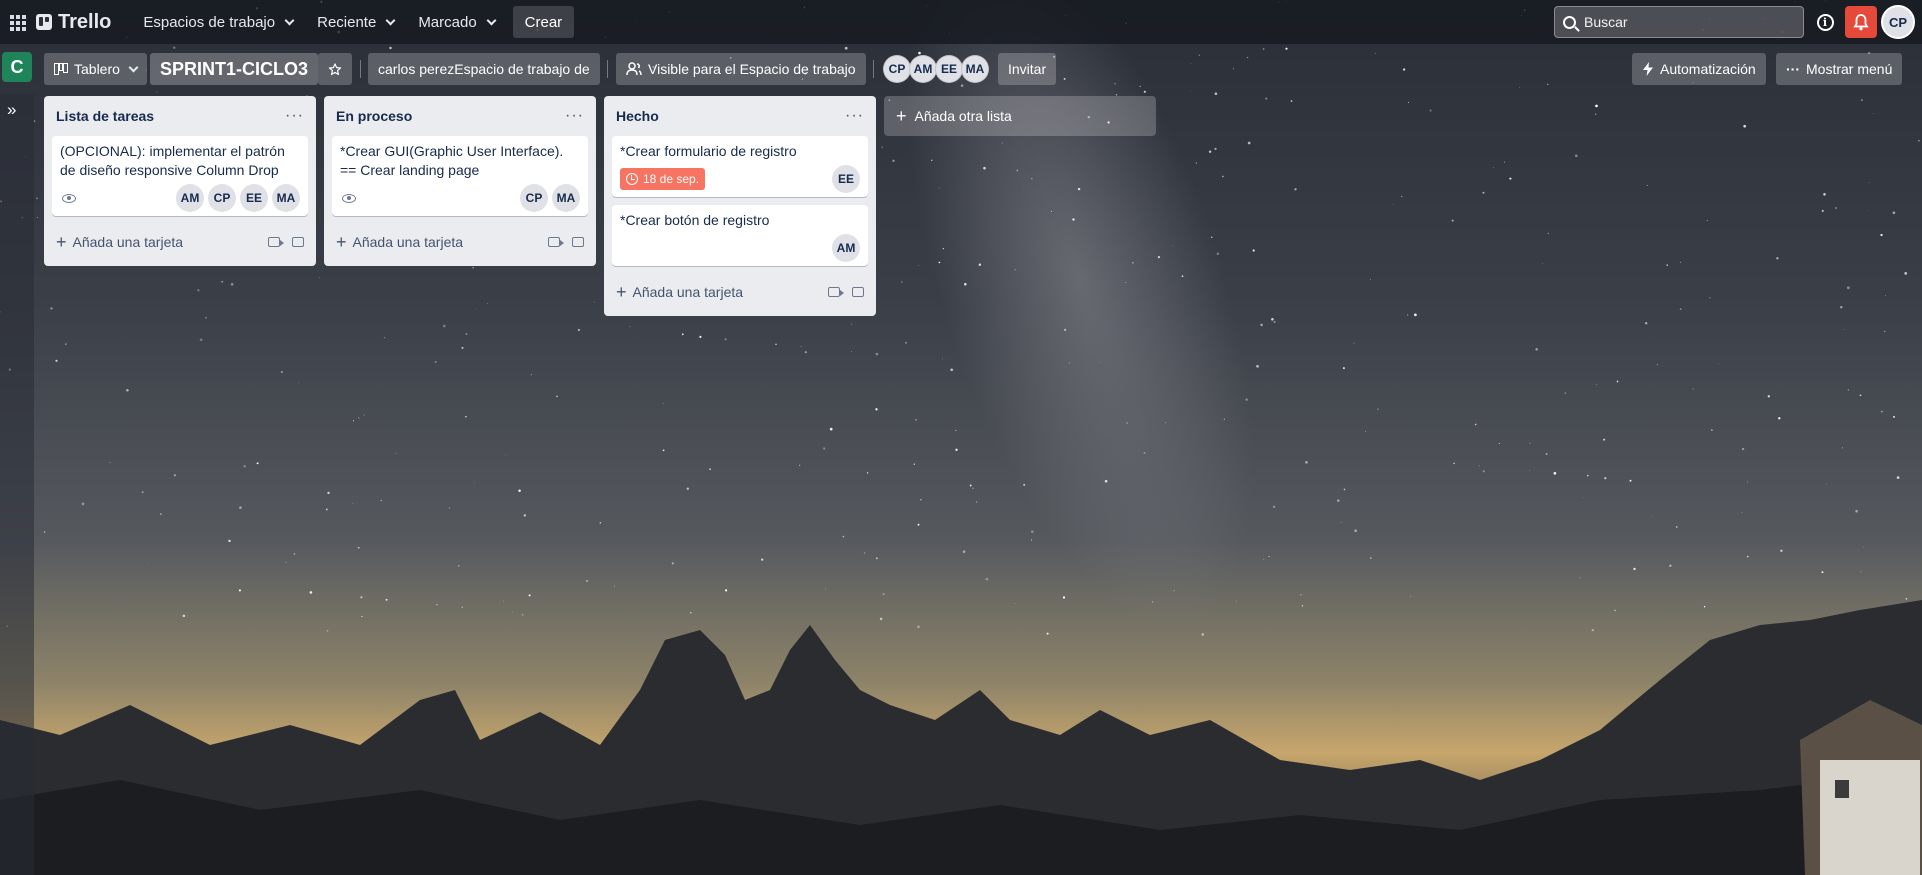 This screenshot has height=875, width=1922. What do you see at coordinates (484, 69) in the screenshot?
I see `workspace-button: carlos perezEspacio de trabajo de` at bounding box center [484, 69].